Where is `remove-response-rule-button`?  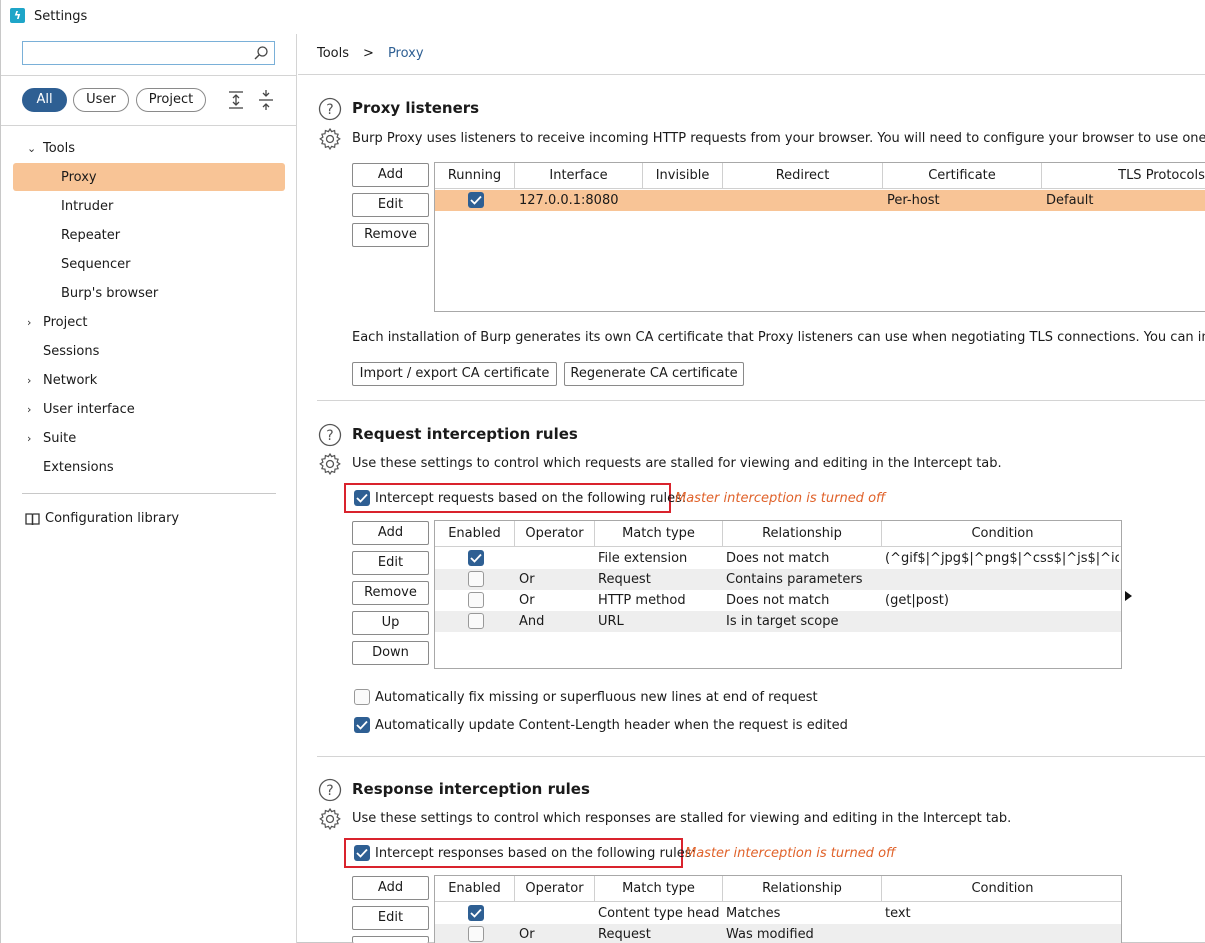 remove-response-rule-button is located at coordinates (390, 939).